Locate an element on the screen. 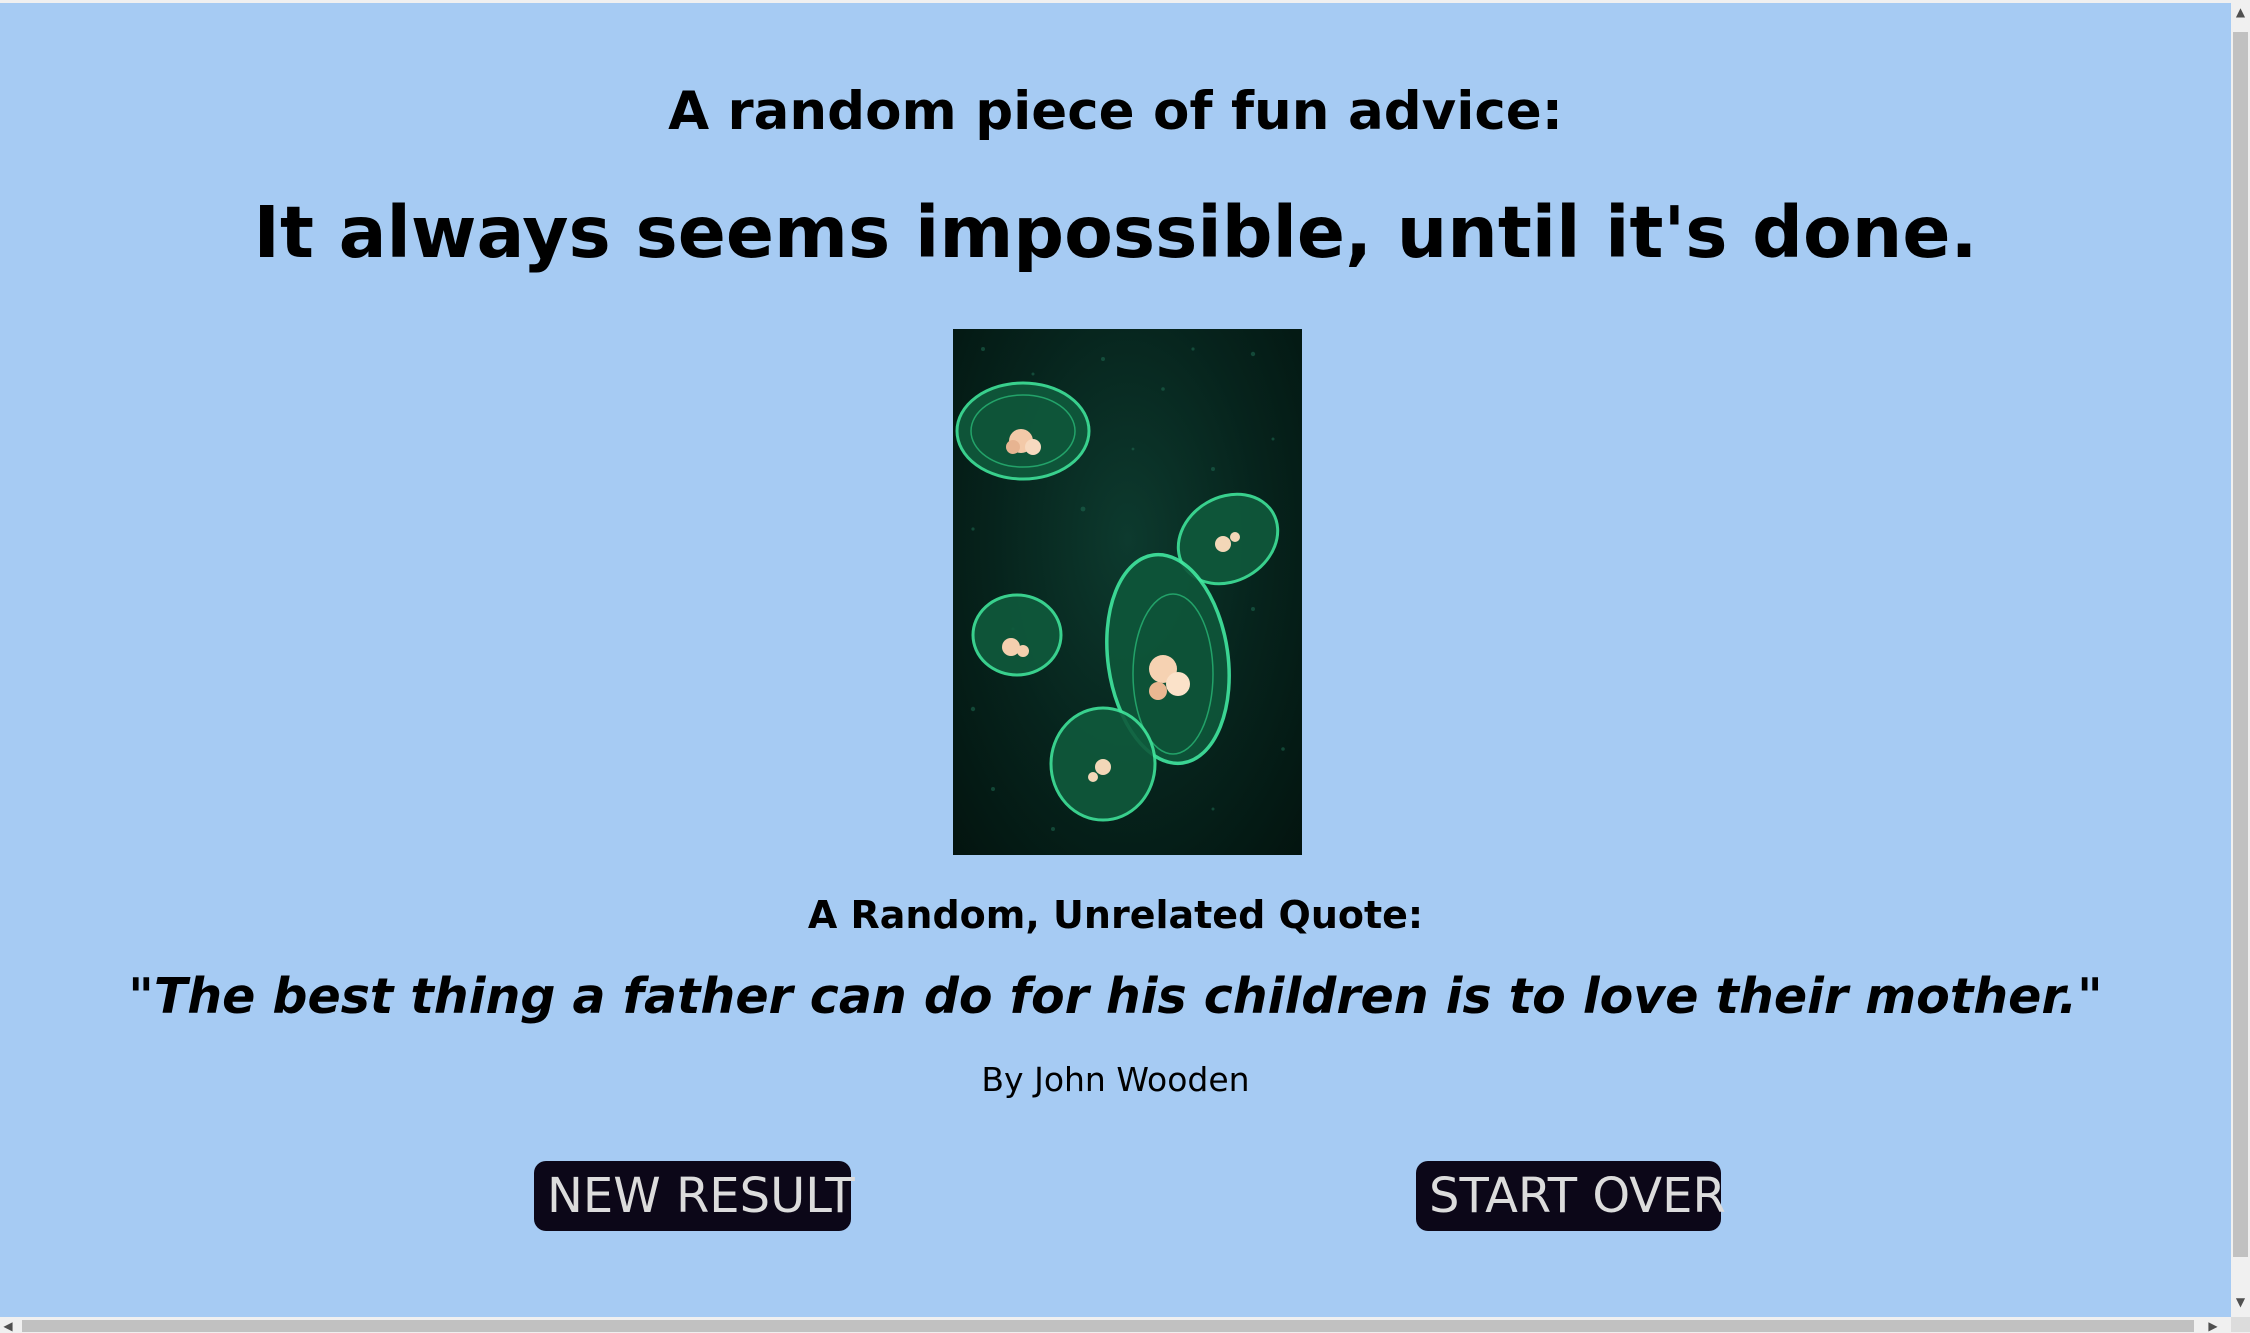  quote-author: By John Wooden is located at coordinates (1115, 1079).